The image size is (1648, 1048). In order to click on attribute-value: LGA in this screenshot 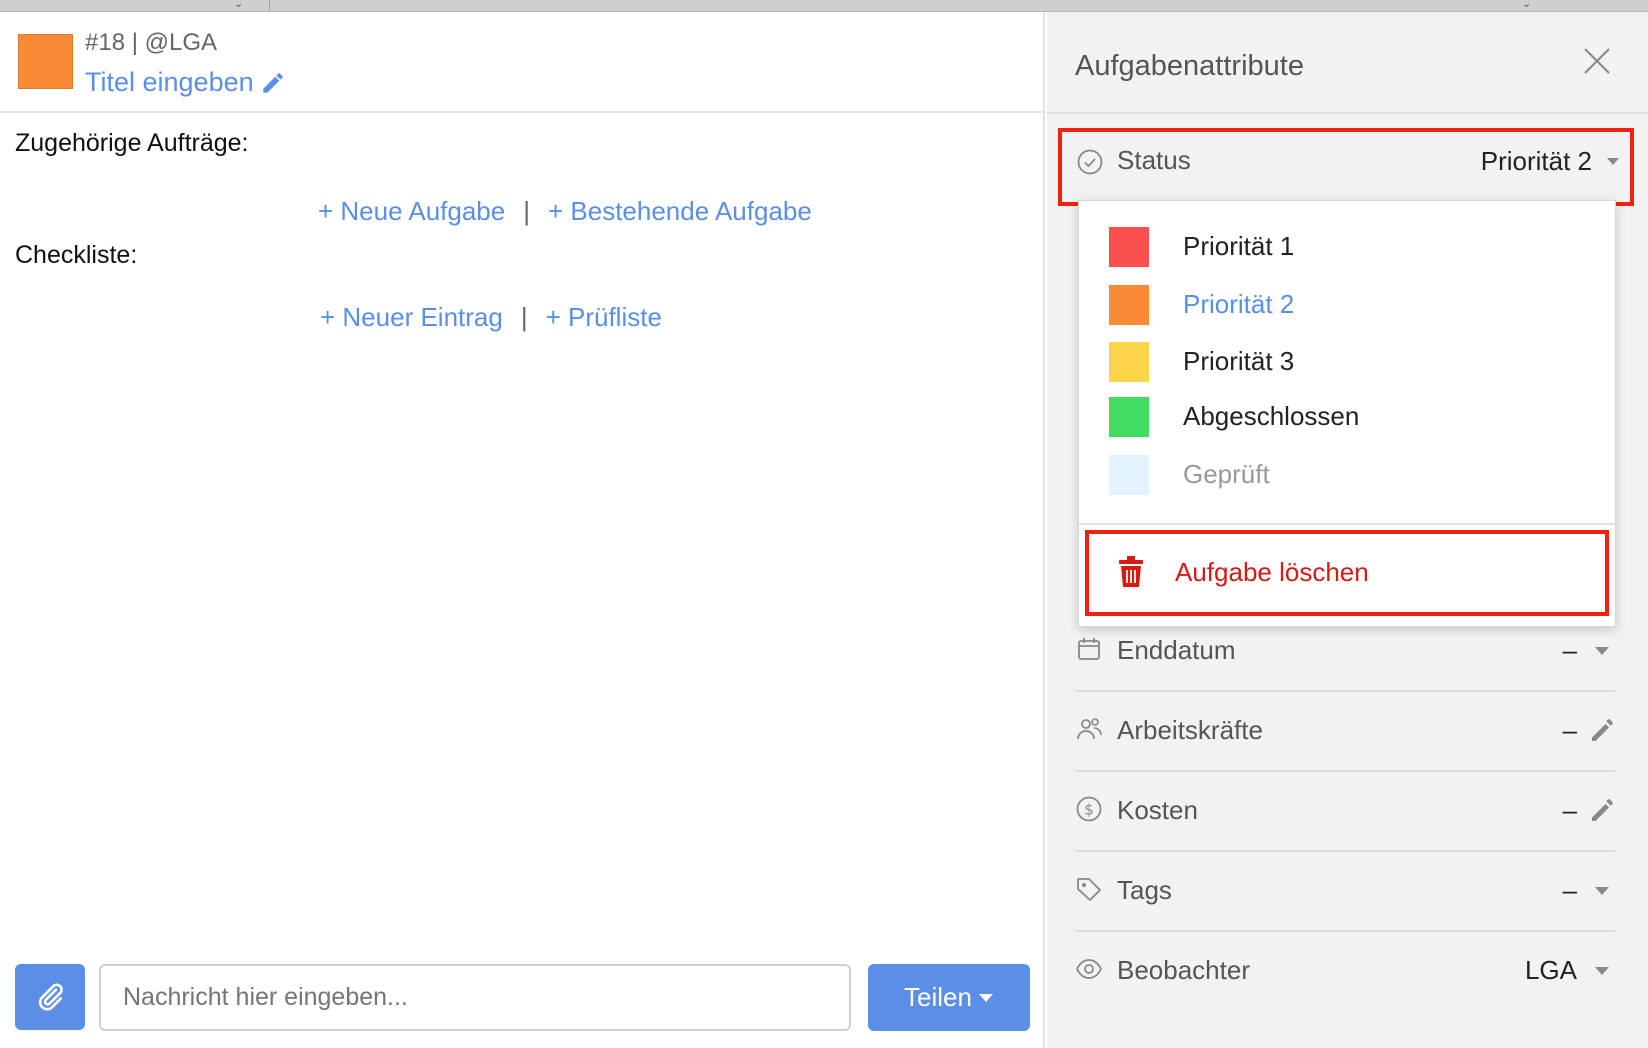, I will do `click(1550, 970)`.